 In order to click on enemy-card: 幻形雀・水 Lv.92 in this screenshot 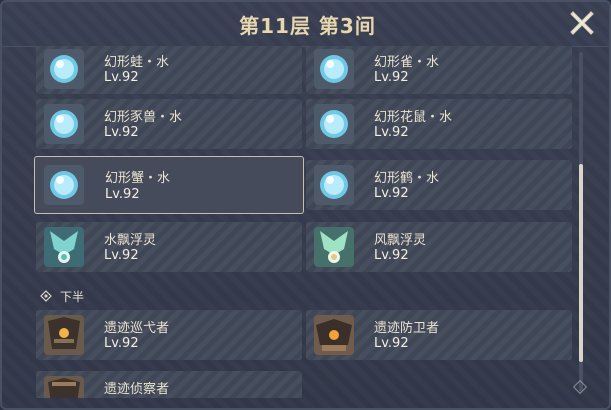, I will do `click(439, 70)`.